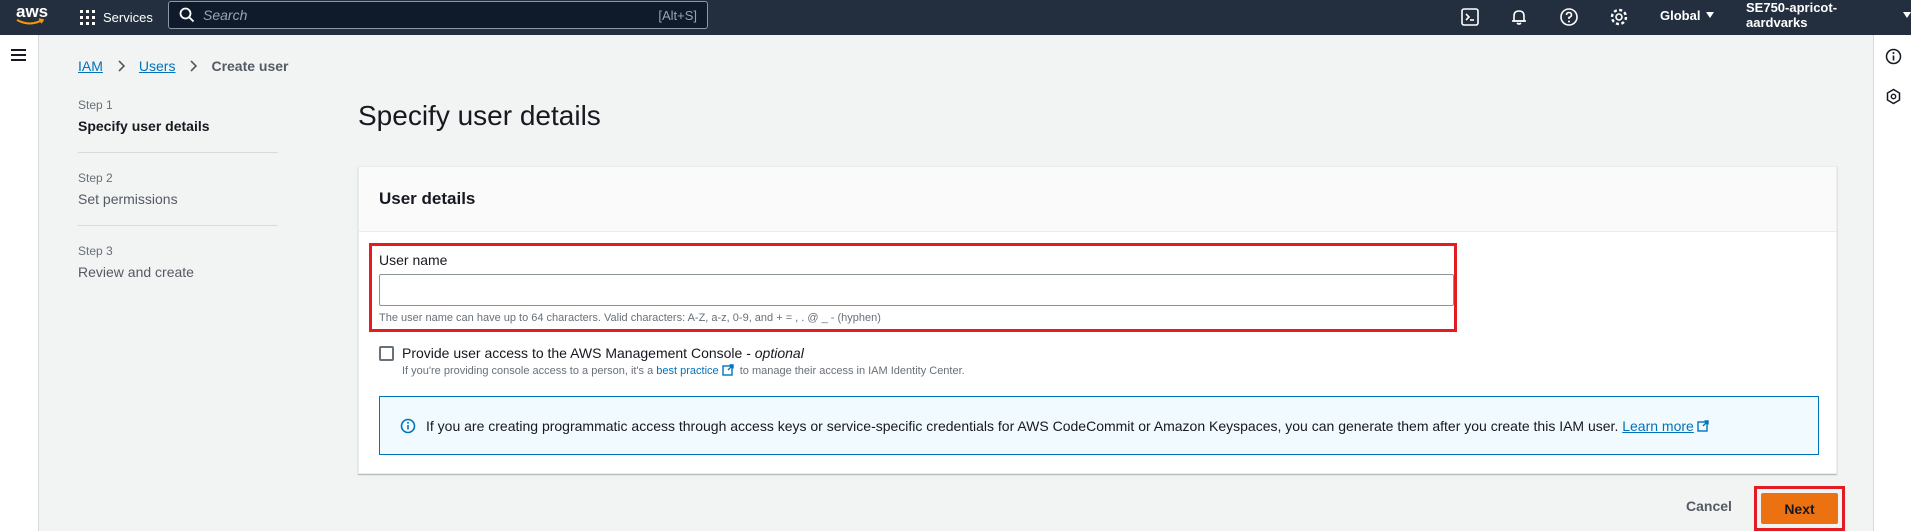 Image resolution: width=1911 pixels, height=531 pixels. I want to click on cloudshell-icon, so click(1470, 17).